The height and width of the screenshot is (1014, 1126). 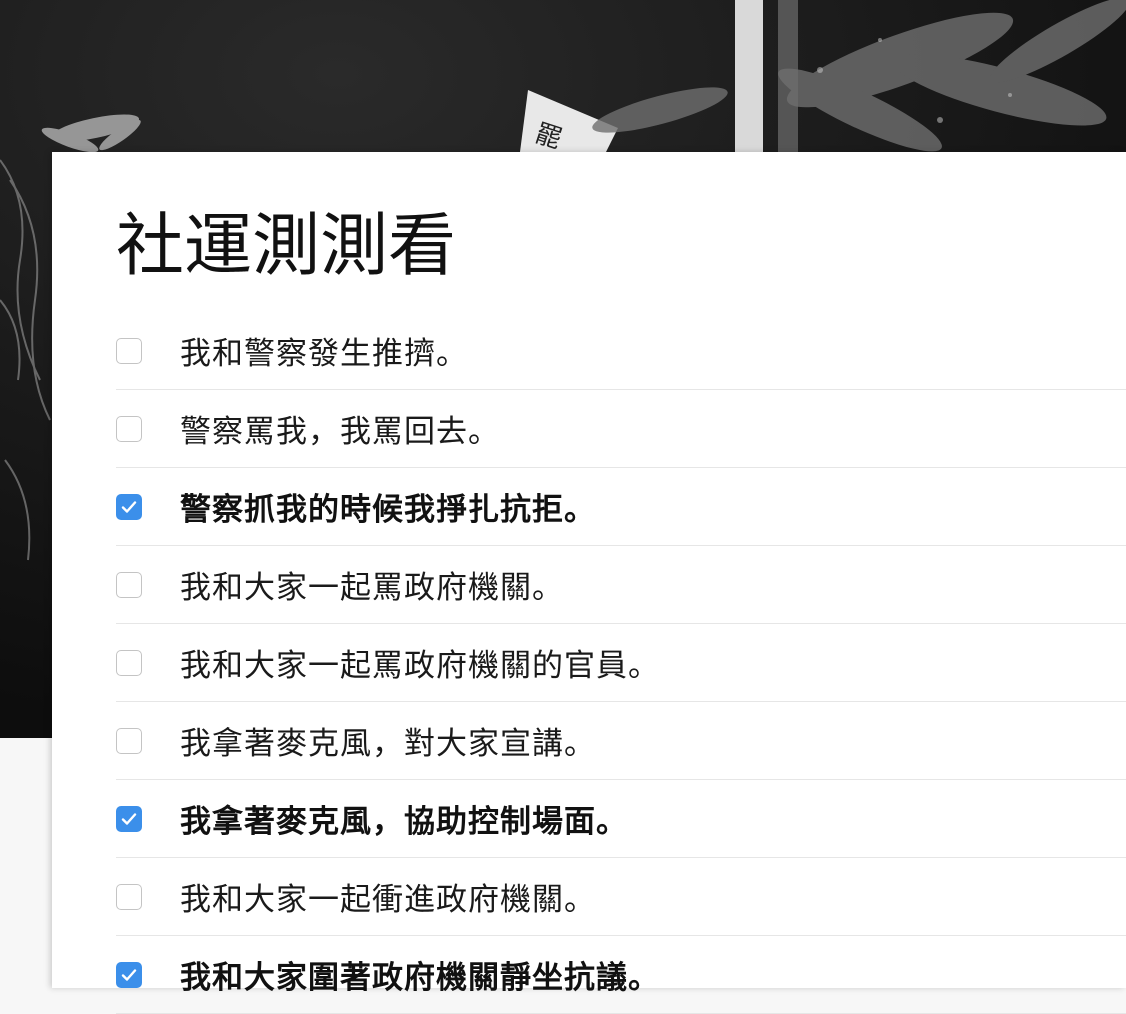 What do you see at coordinates (420, 666) in the screenshot?
I see `checklist-item-label: 我和大家一起罵政府機關的官員。` at bounding box center [420, 666].